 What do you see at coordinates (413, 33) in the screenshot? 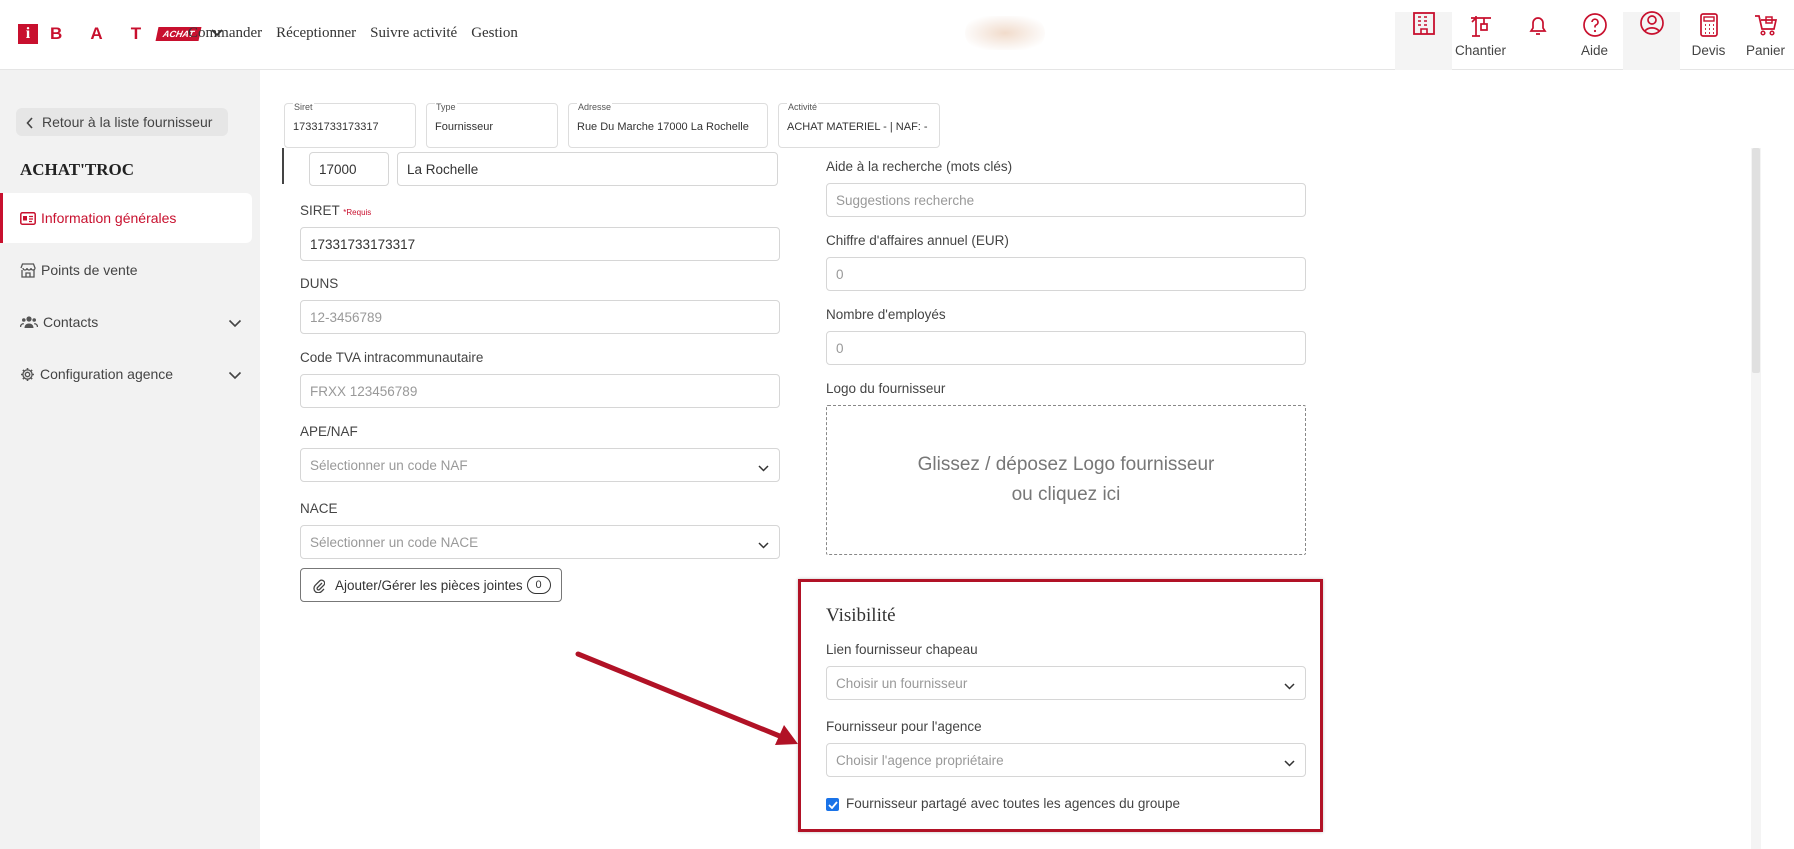
I see `nav-suivre-activite: Suivre activité` at bounding box center [413, 33].